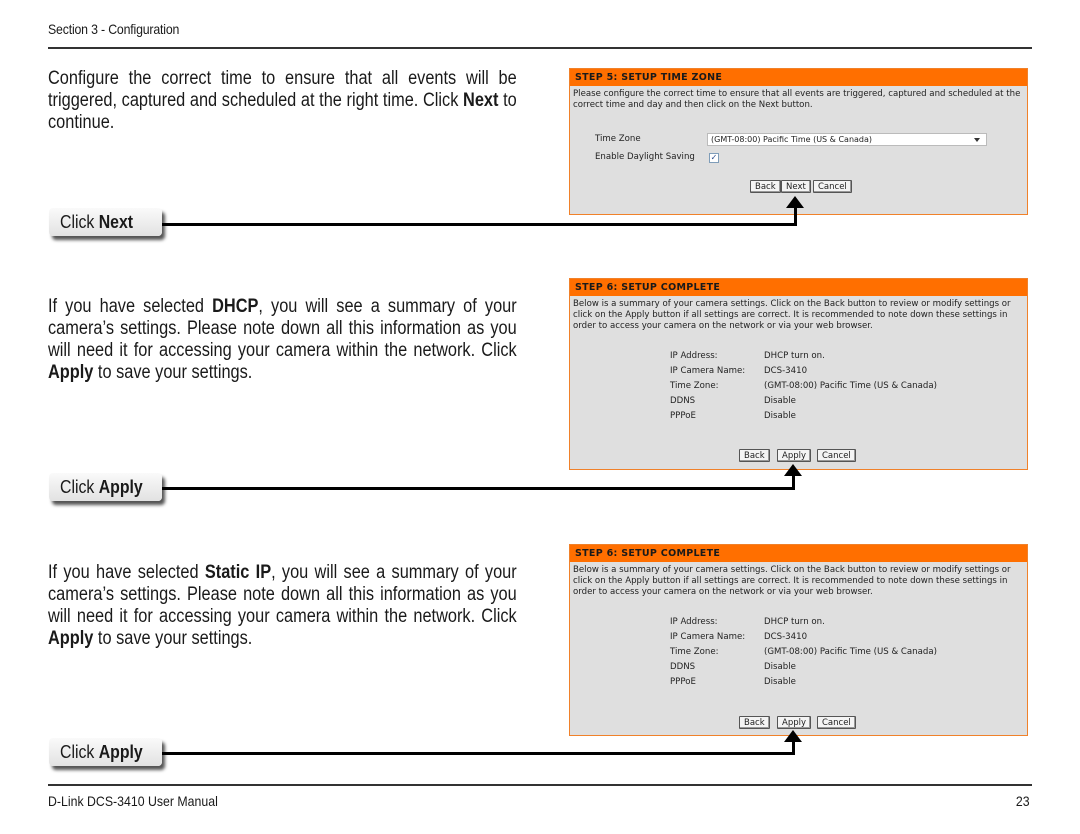  What do you see at coordinates (540, 48) in the screenshot?
I see `header-rule` at bounding box center [540, 48].